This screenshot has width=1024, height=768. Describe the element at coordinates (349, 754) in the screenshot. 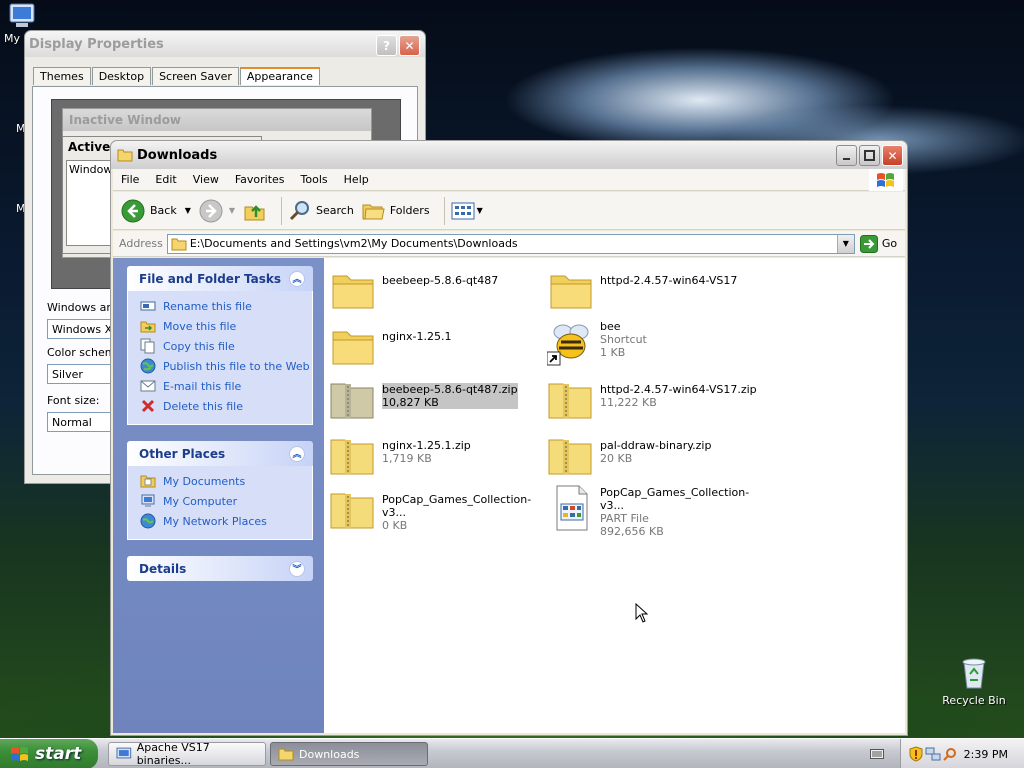

I see `taskbar-item-downloads: Downloads` at that location.